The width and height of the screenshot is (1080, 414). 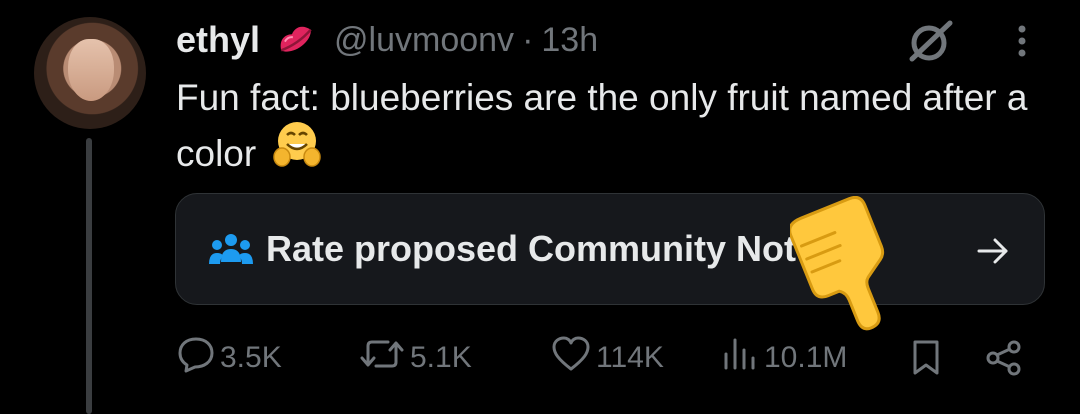 I want to click on tweet-header: ethyl @luvmoonv · 13h, so click(x=387, y=40).